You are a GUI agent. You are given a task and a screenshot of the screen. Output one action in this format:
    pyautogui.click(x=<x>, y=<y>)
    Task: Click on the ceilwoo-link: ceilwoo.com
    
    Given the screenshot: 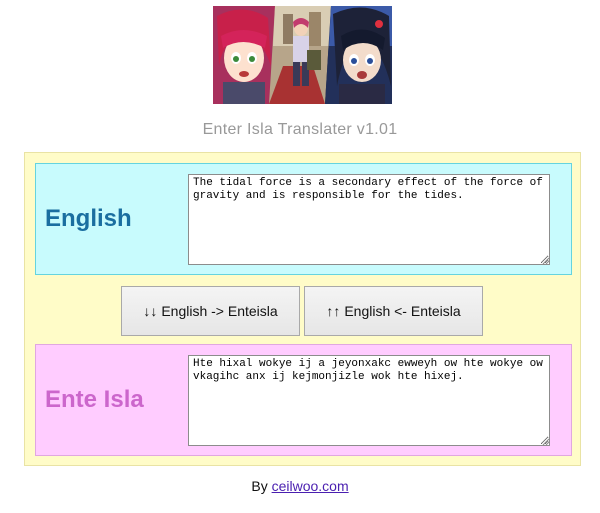 What is the action you would take?
    pyautogui.click(x=310, y=486)
    